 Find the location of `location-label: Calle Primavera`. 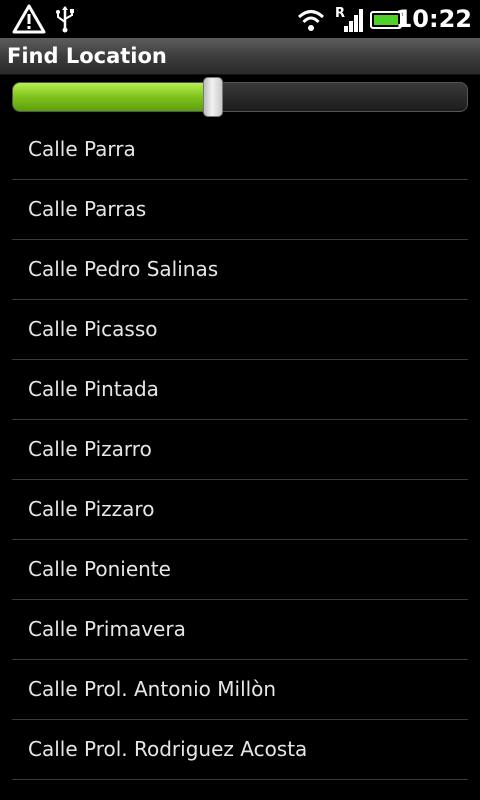

location-label: Calle Primavera is located at coordinates (107, 629).